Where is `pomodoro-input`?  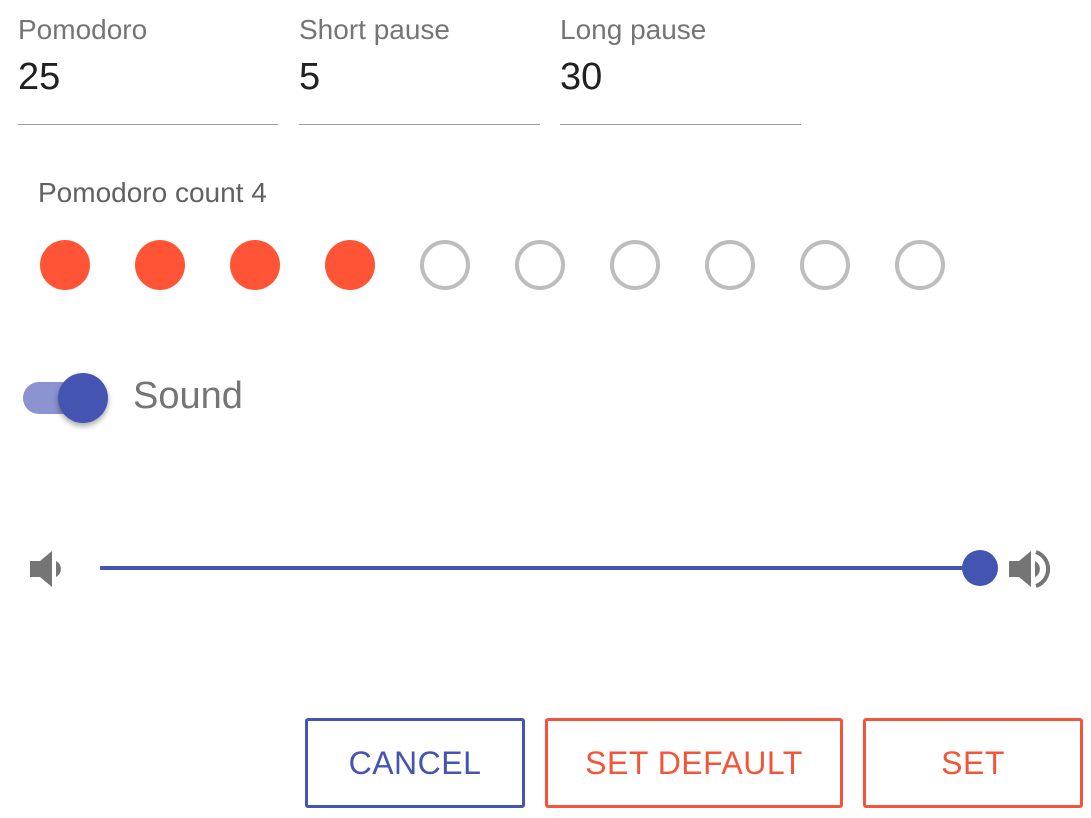
pomodoro-input is located at coordinates (148, 77).